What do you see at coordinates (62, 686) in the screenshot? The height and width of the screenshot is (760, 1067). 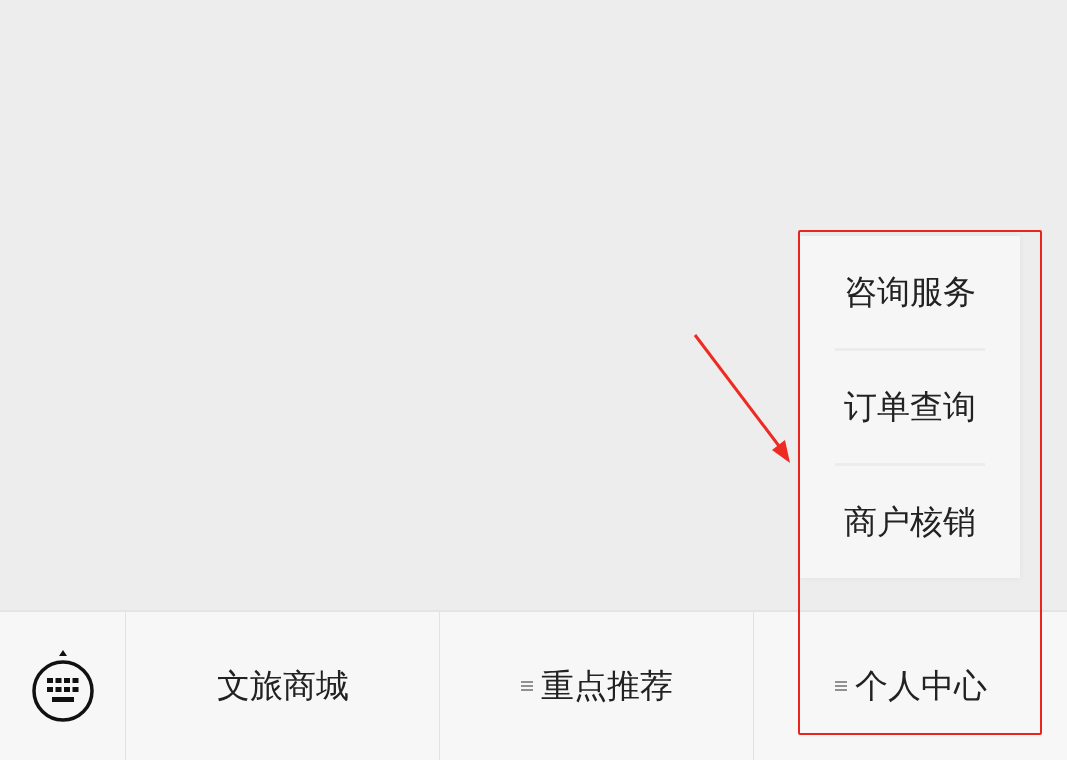 I see `keyboard-icon` at bounding box center [62, 686].